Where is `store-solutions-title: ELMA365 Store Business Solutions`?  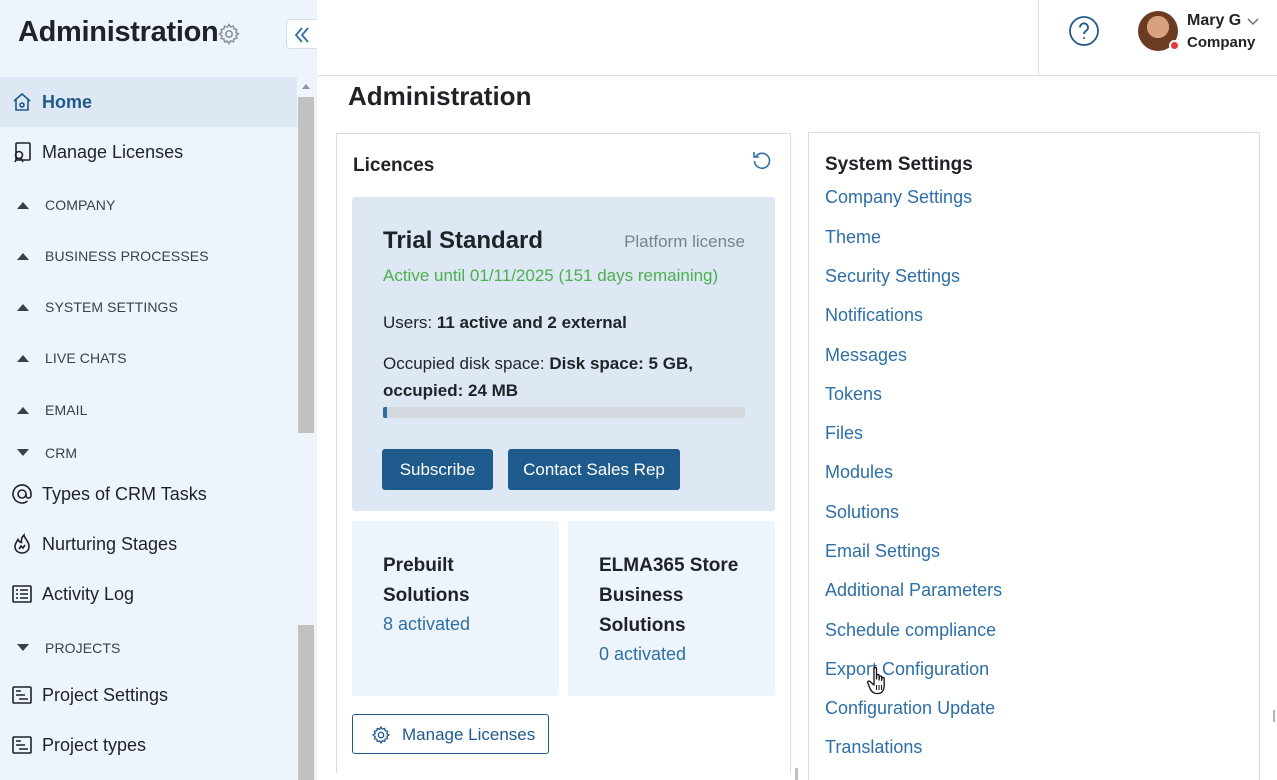
store-solutions-title: ELMA365 Store Business Solutions is located at coordinates (669, 595).